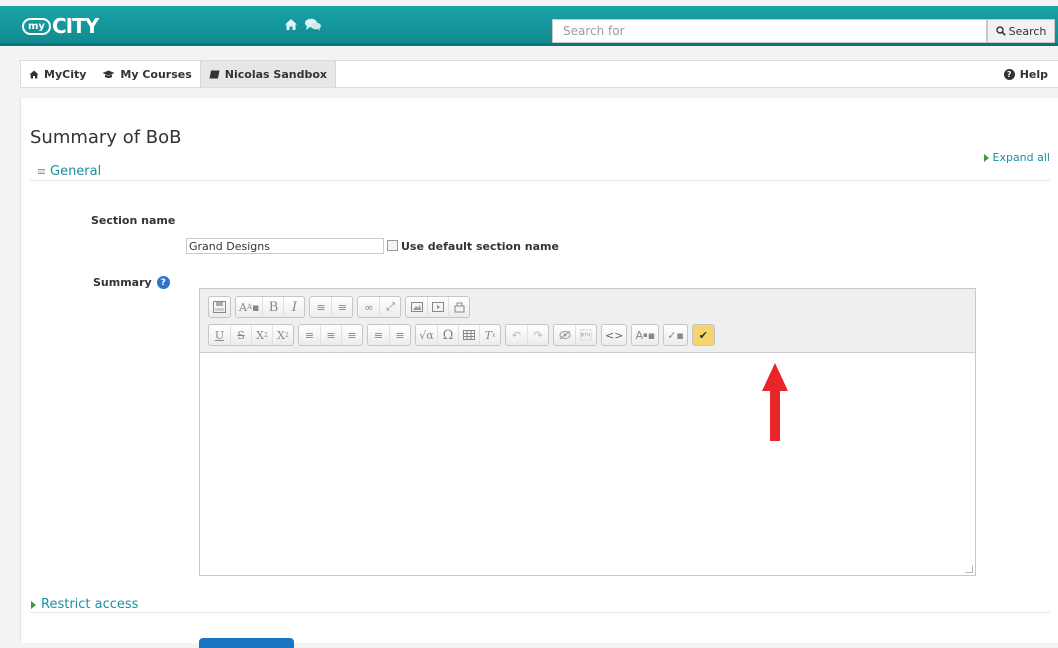 The width and height of the screenshot is (1058, 648). I want to click on expand-all-label: Expand all, so click(1021, 157).